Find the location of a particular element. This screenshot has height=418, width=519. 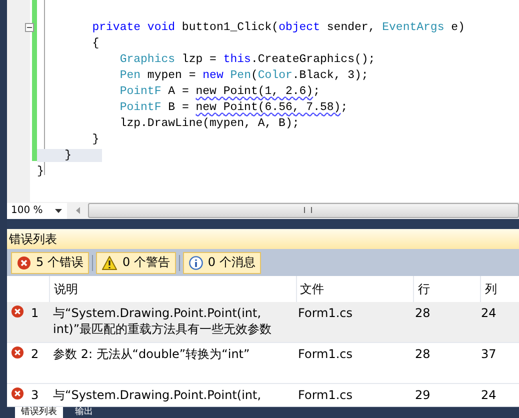

info-icon is located at coordinates (195, 263).